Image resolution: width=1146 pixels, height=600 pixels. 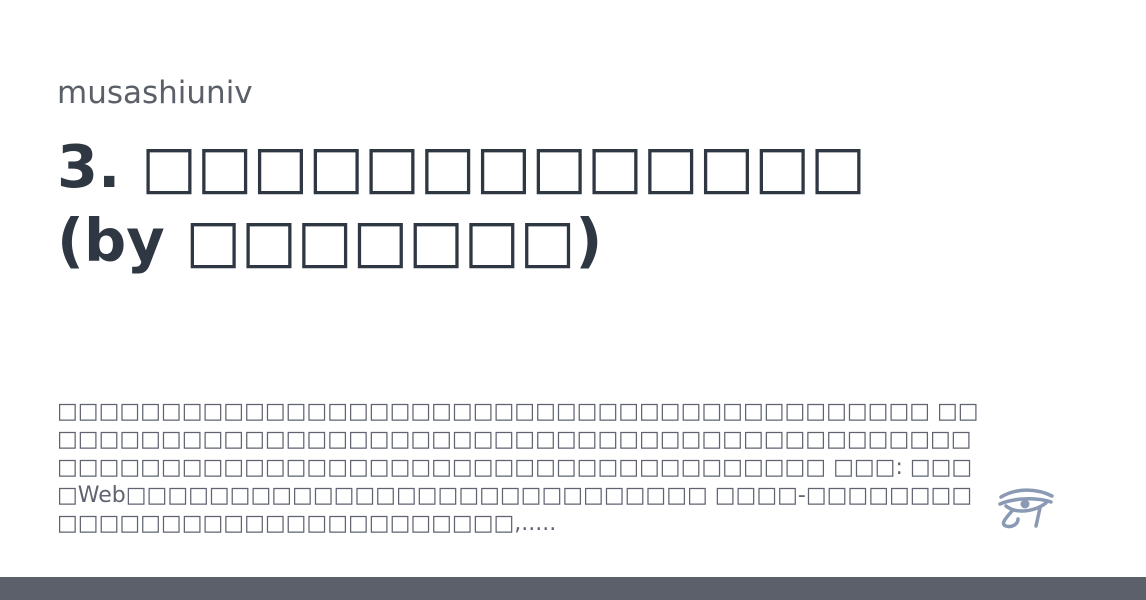 What do you see at coordinates (573, 588) in the screenshot?
I see `bottom-bar` at bounding box center [573, 588].